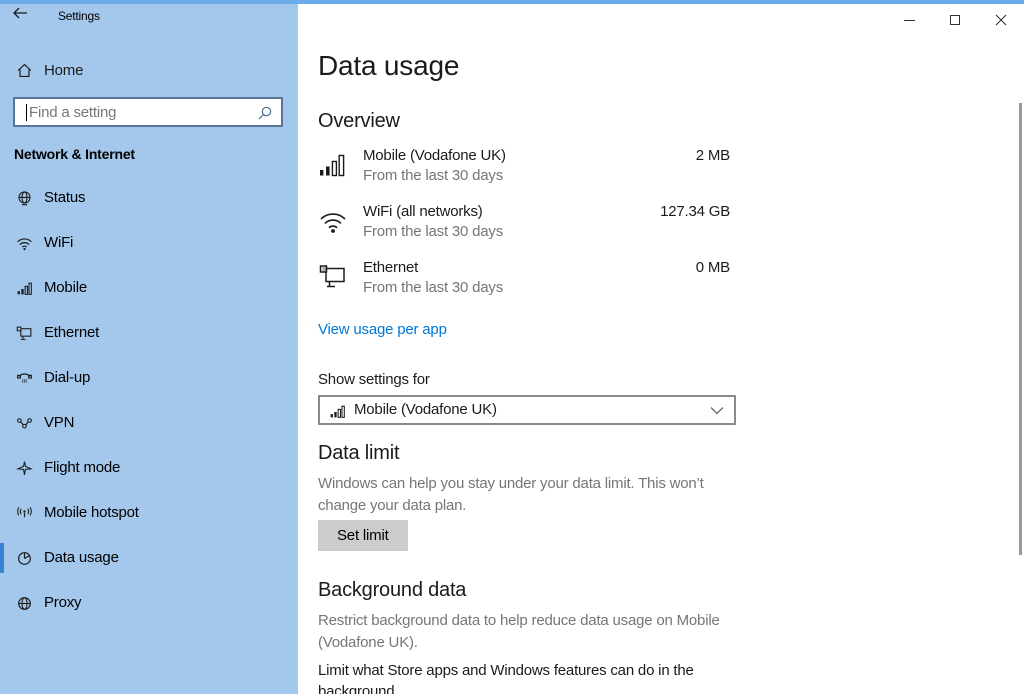 The width and height of the screenshot is (1024, 694). What do you see at coordinates (359, 121) in the screenshot?
I see `overview-heading: Overview` at bounding box center [359, 121].